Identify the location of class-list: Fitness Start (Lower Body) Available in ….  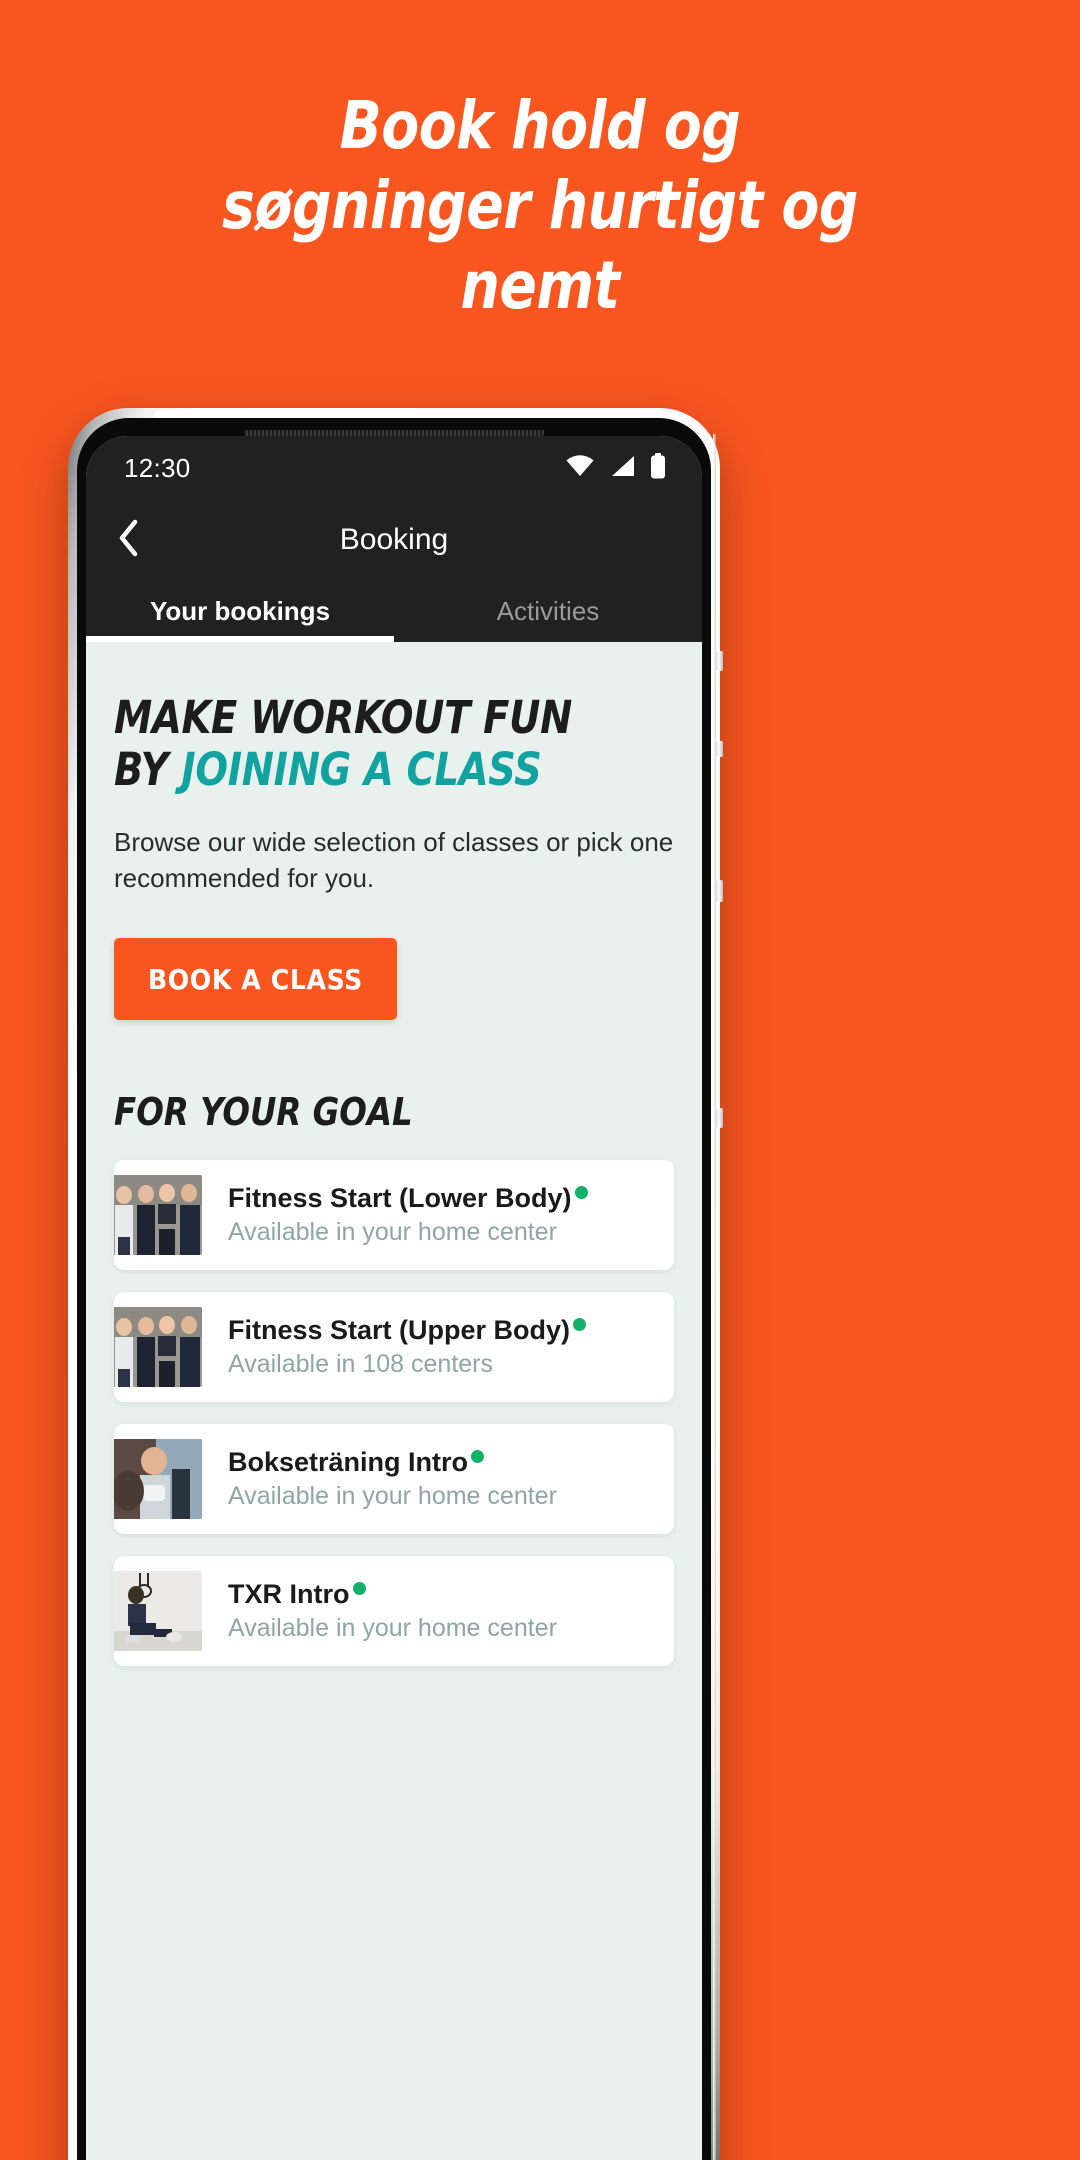
(394, 1413).